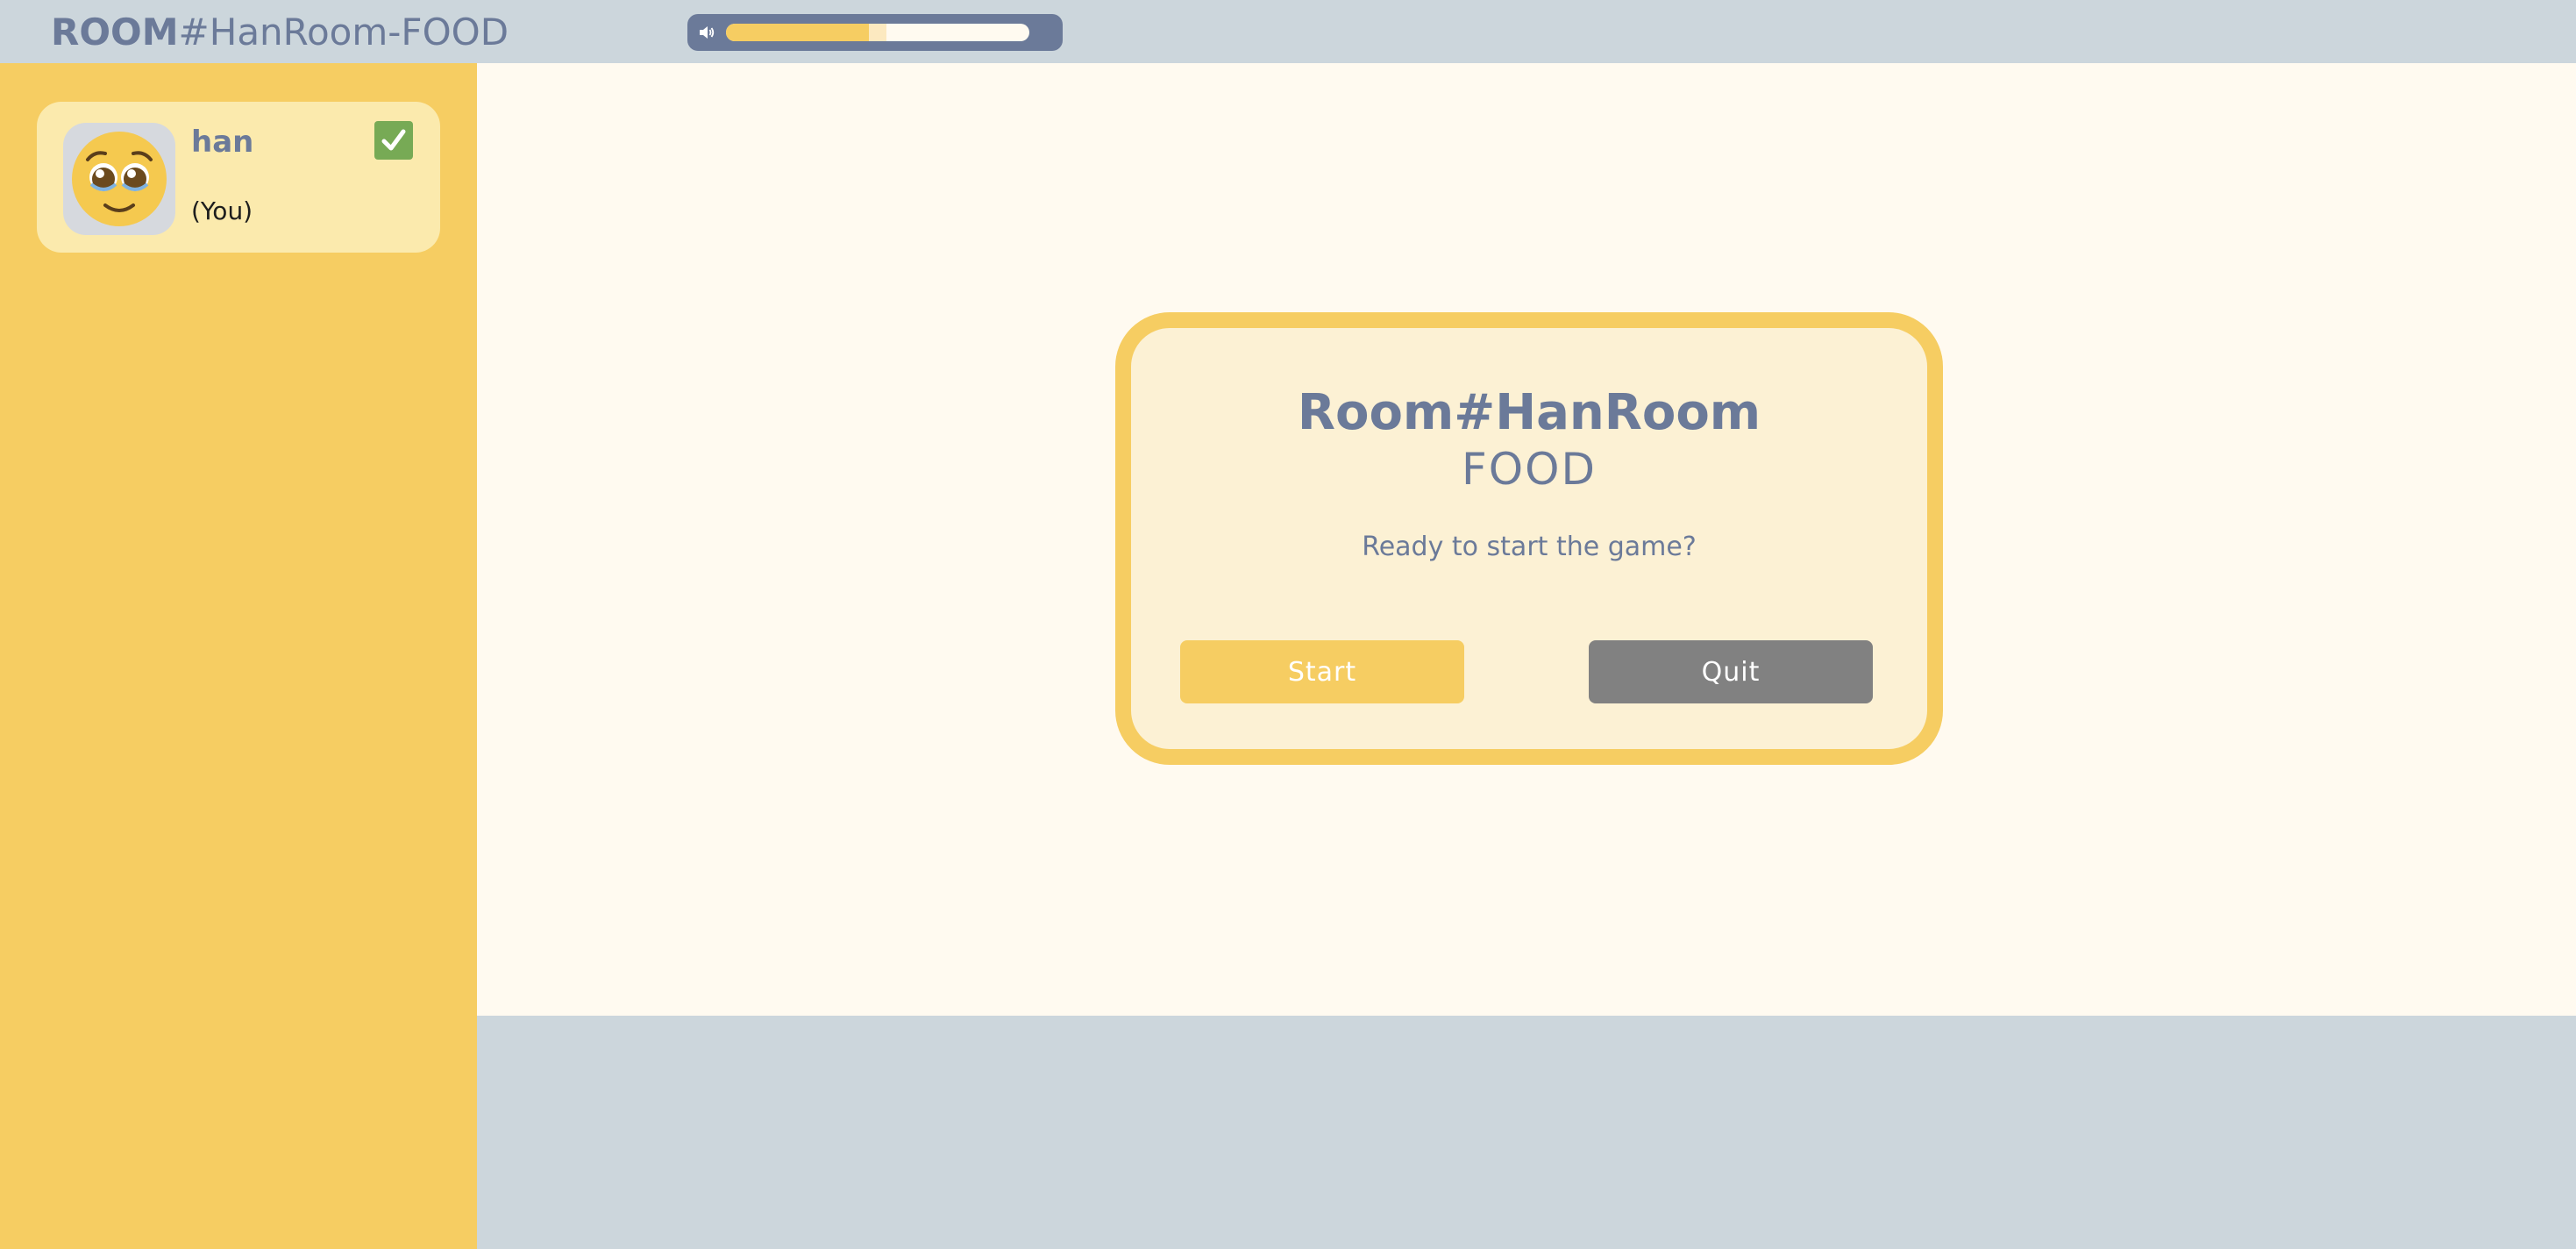  What do you see at coordinates (1529, 470) in the screenshot?
I see `dialog-category: FOOD` at bounding box center [1529, 470].